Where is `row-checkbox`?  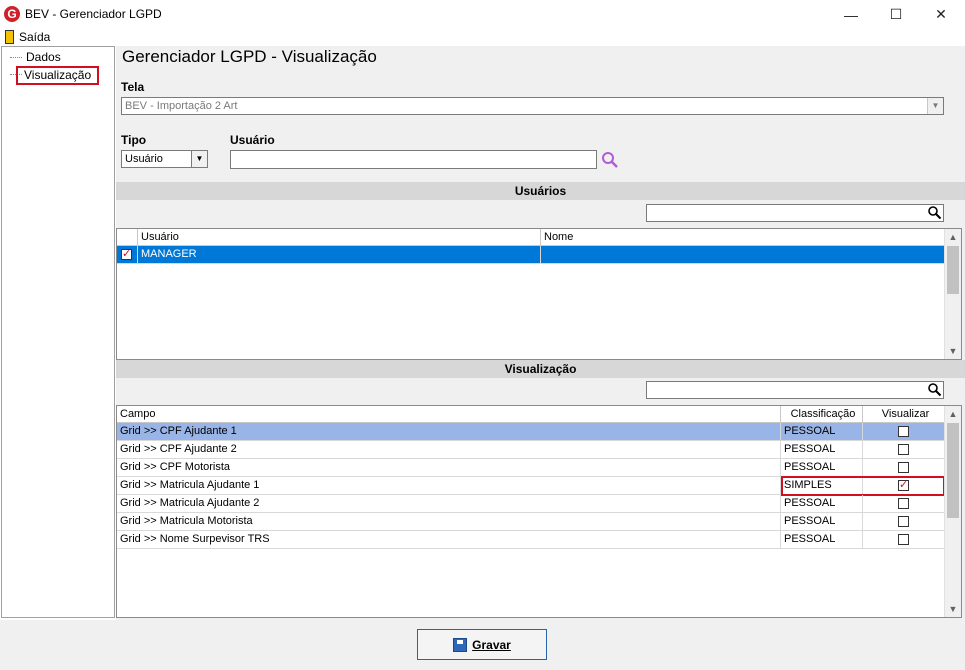
row-checkbox is located at coordinates (126, 254).